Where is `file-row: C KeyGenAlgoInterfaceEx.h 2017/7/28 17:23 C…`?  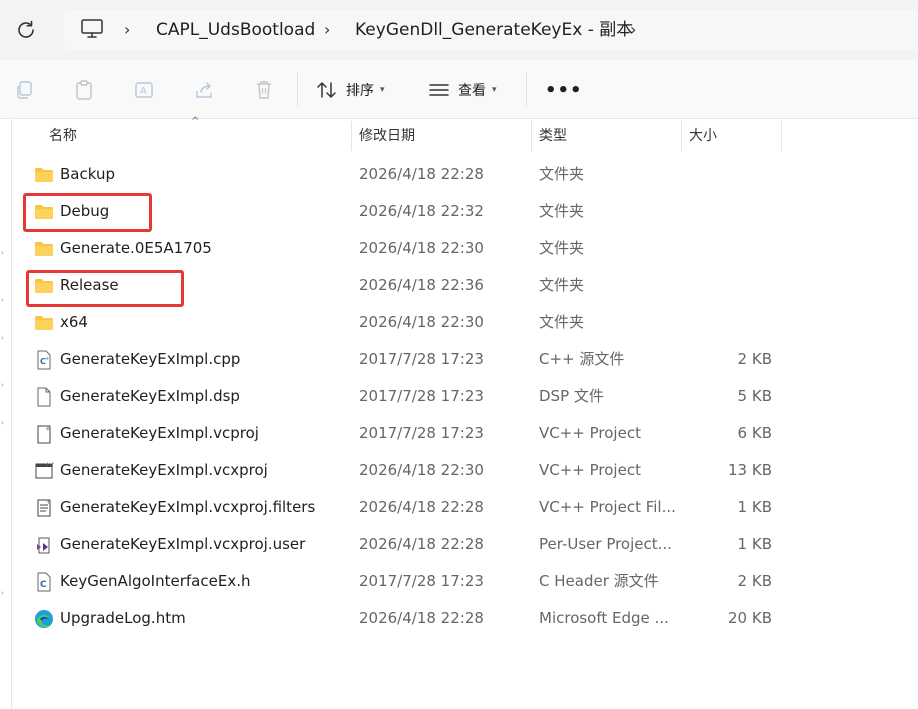 file-row: C KeyGenAlgoInterfaceEx.h 2017/7/28 17:23 C… is located at coordinates (459, 581).